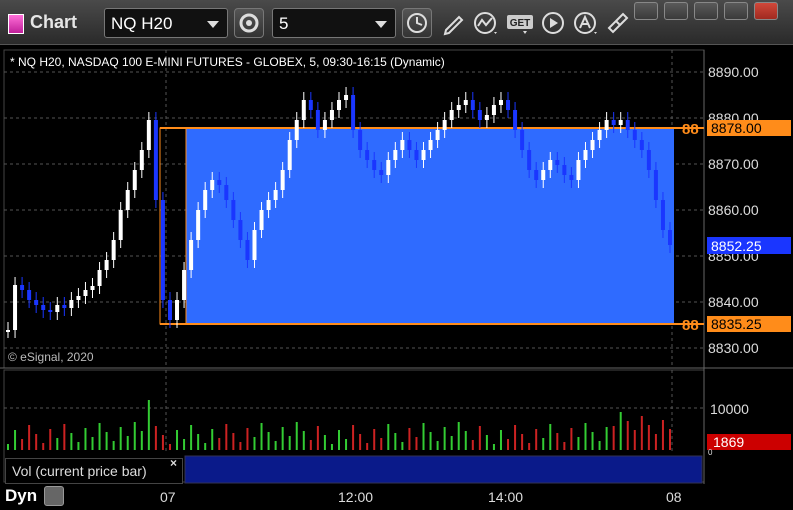 The width and height of the screenshot is (793, 510). Describe the element at coordinates (453, 25) in the screenshot. I see `pencil-icon` at that location.